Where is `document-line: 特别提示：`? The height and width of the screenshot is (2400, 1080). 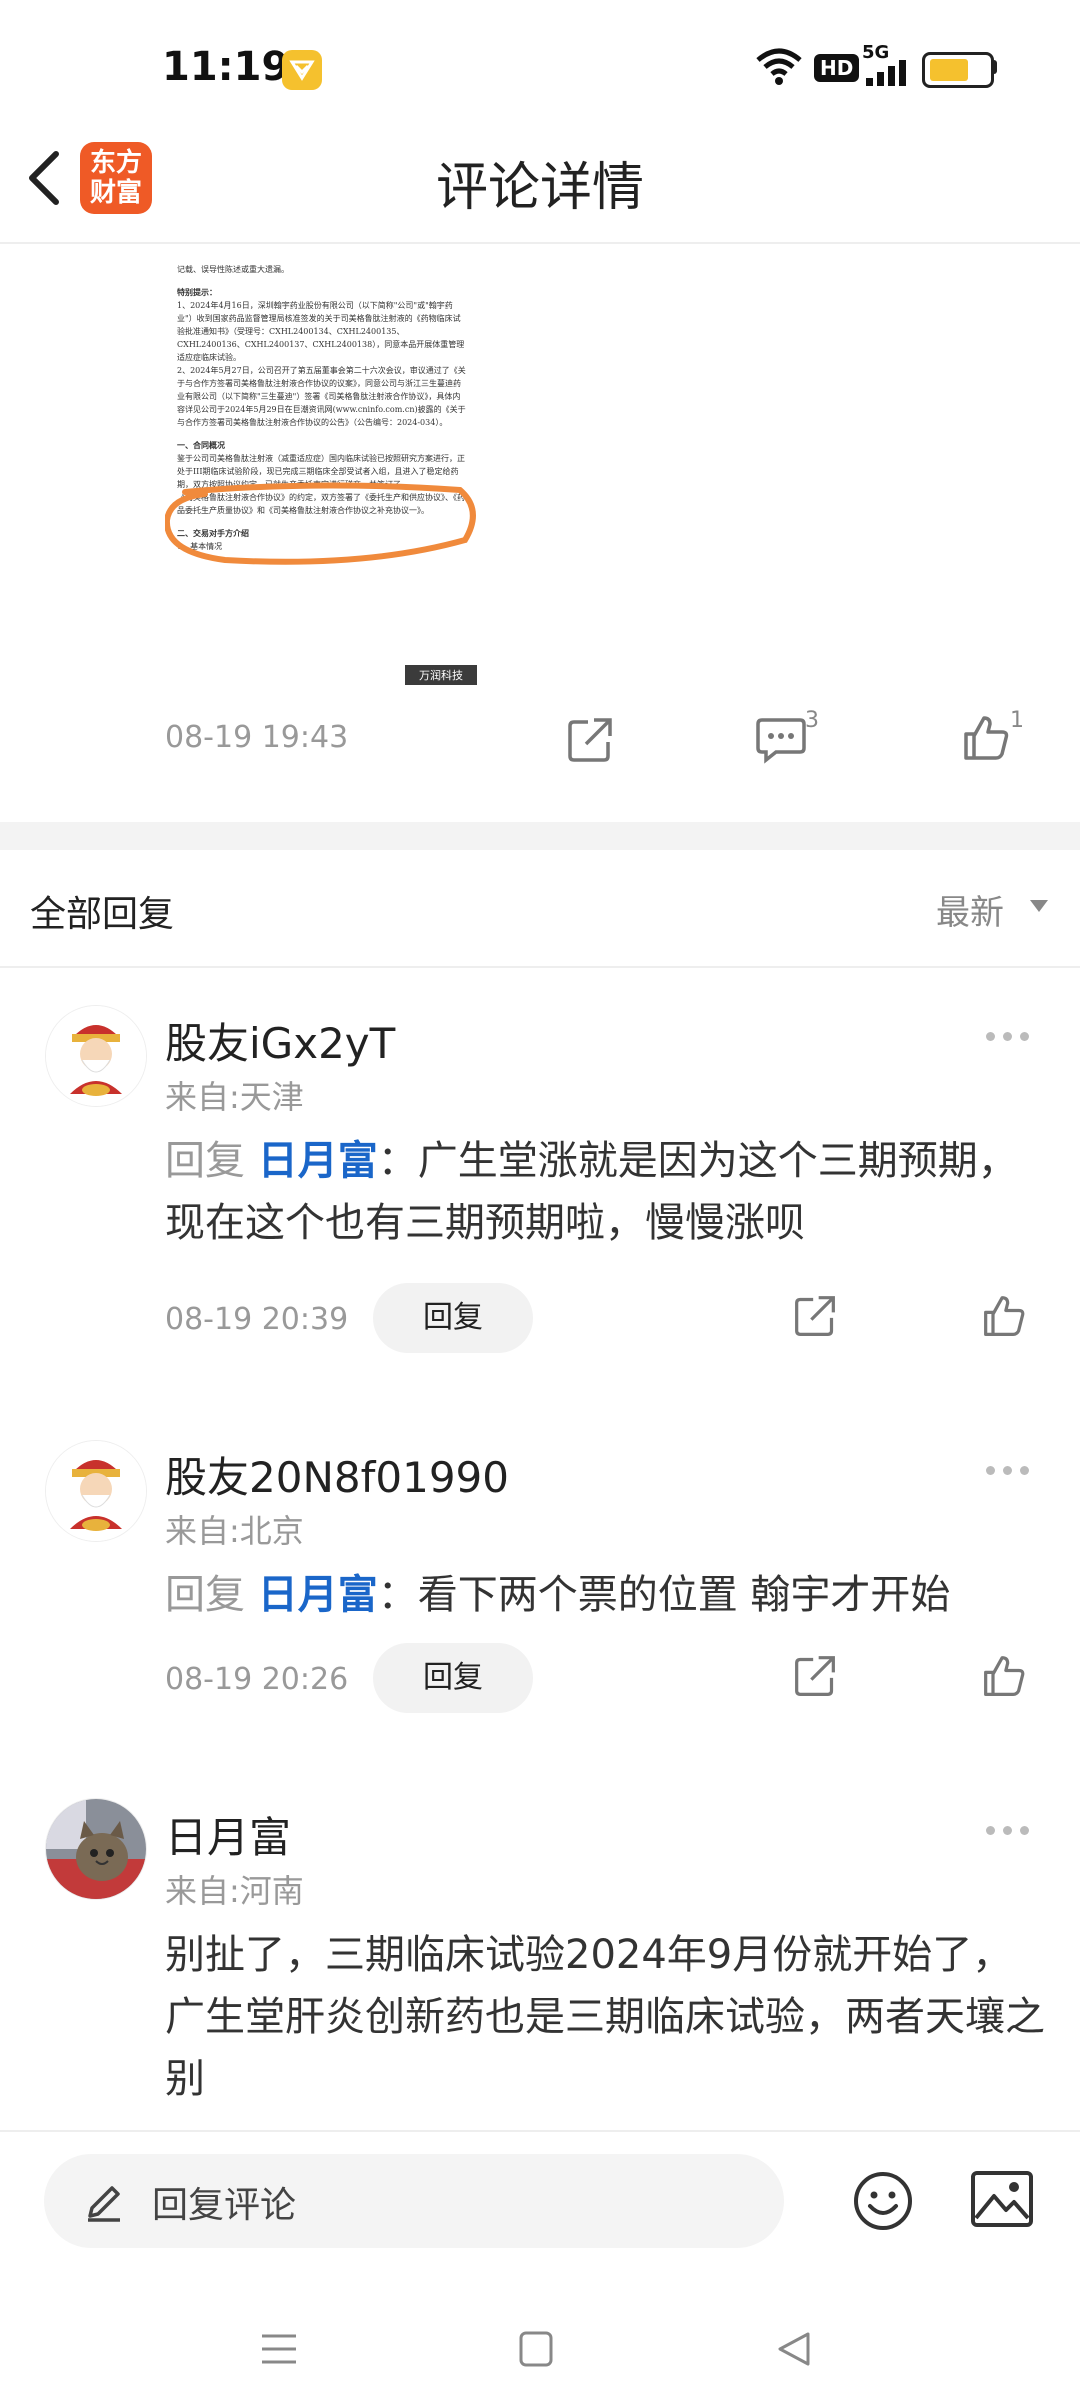
document-line: 特别提示： is located at coordinates (197, 292).